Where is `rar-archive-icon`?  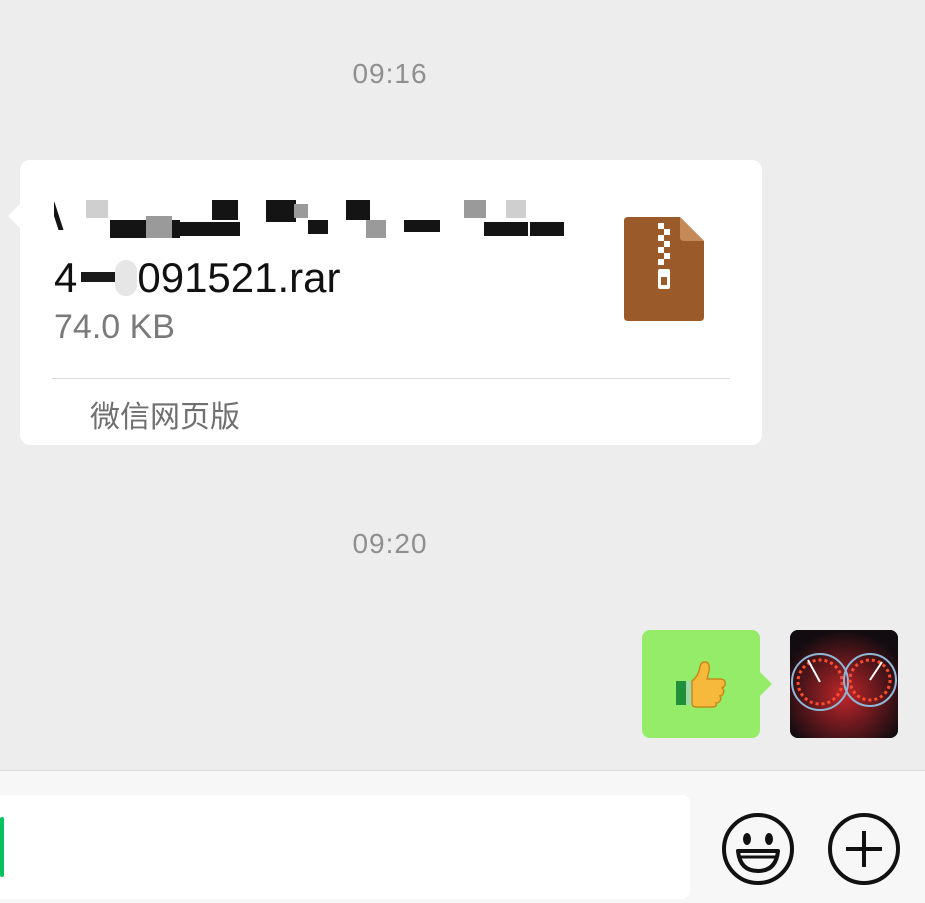 rar-archive-icon is located at coordinates (664, 269).